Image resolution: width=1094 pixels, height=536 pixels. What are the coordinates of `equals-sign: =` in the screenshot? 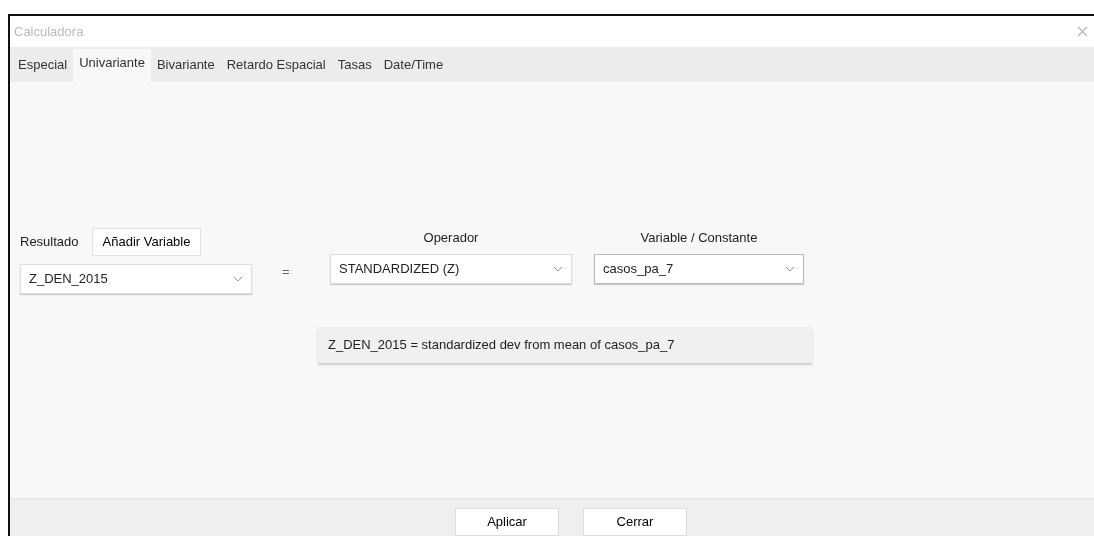 It's located at (286, 272).